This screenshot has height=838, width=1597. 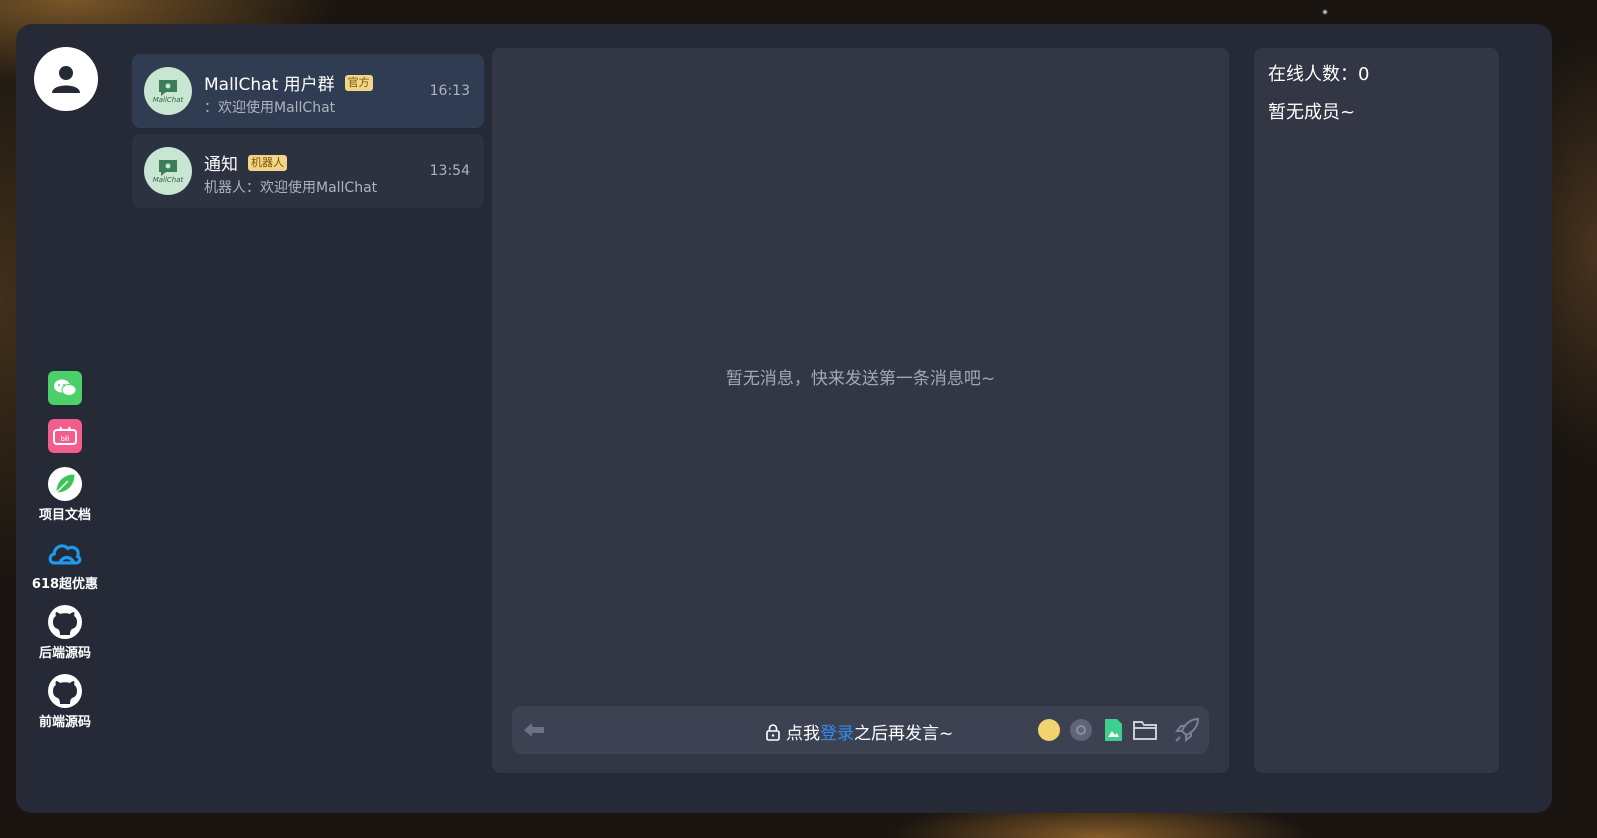 I want to click on session-item: MallChat 通知 机器人 机器人：欢迎使用MallChat 13:54, so click(x=308, y=171).